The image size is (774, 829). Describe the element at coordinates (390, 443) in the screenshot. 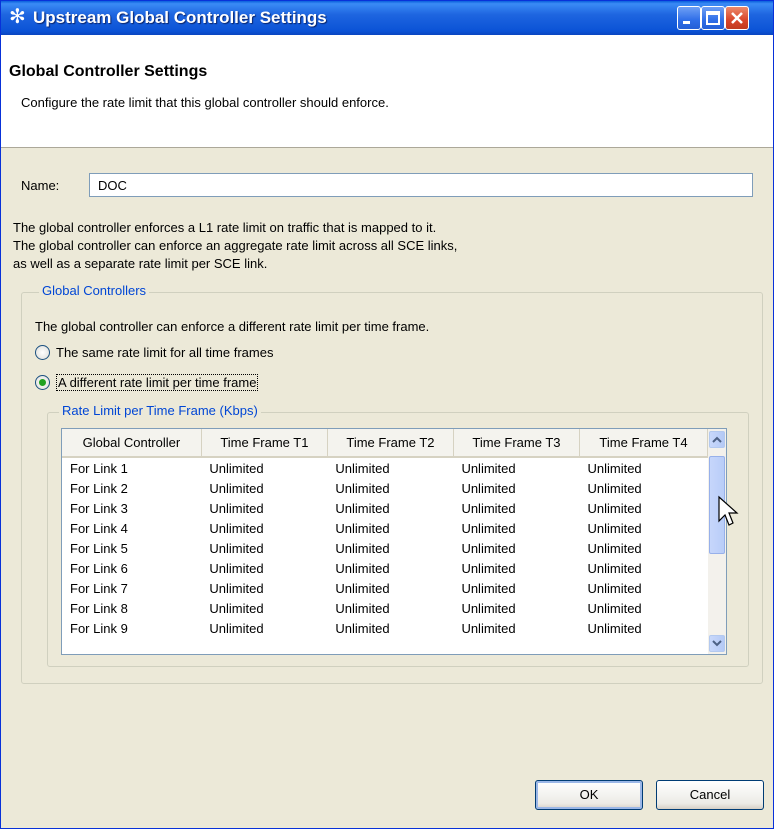

I see `column-header: Time Frame T2` at that location.